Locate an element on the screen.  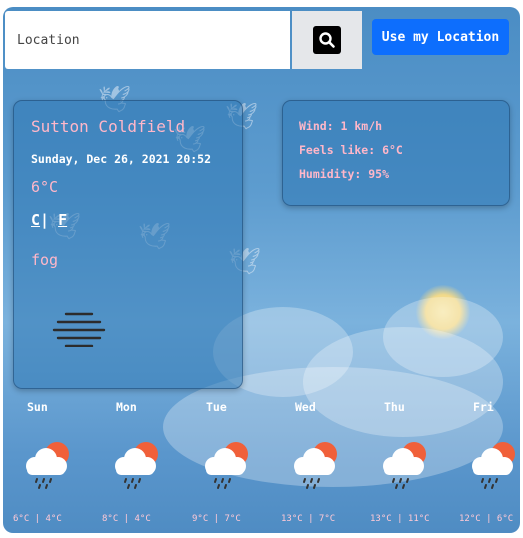
search-icon is located at coordinates (327, 40).